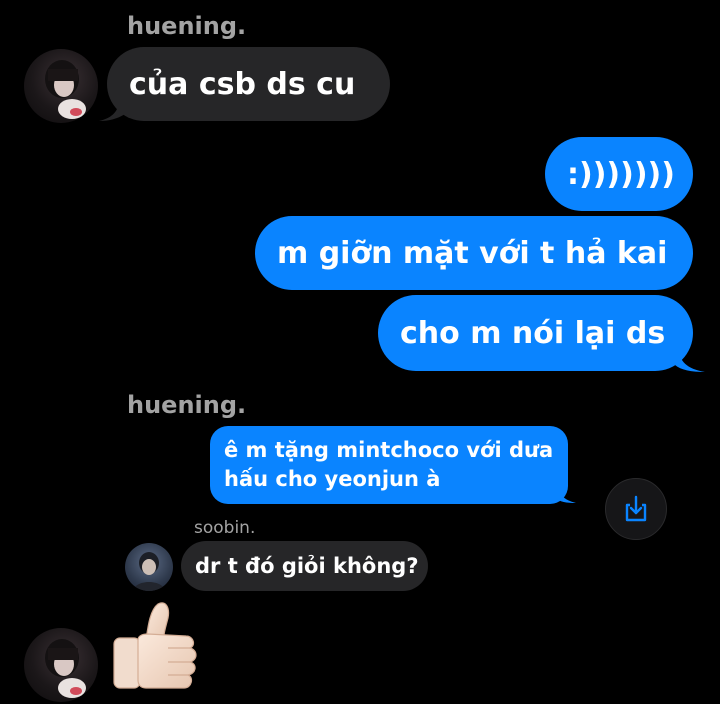  What do you see at coordinates (332, 479) in the screenshot?
I see `replied-message-line2: hấu cho yeonjun à` at bounding box center [332, 479].